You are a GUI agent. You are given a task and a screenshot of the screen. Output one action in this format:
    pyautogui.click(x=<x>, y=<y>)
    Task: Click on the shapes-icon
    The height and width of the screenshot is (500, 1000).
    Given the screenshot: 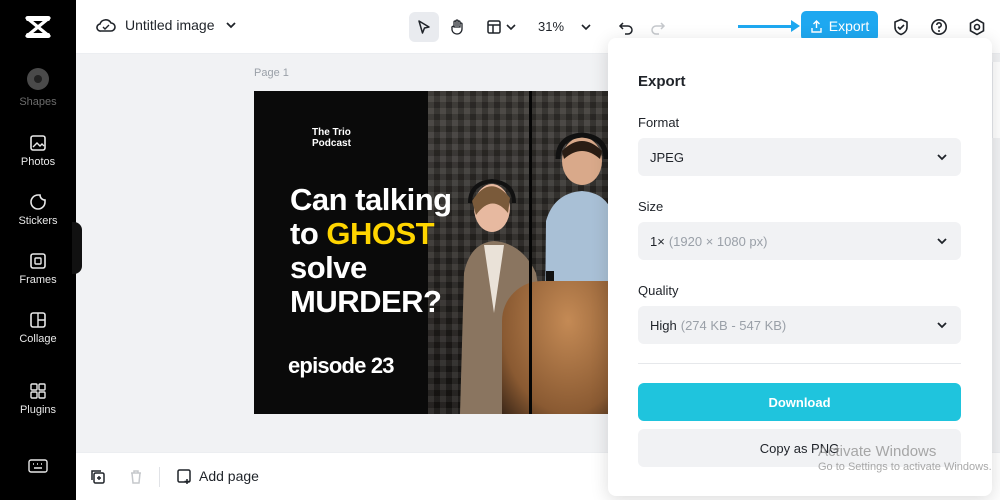 What is the action you would take?
    pyautogui.click(x=38, y=79)
    